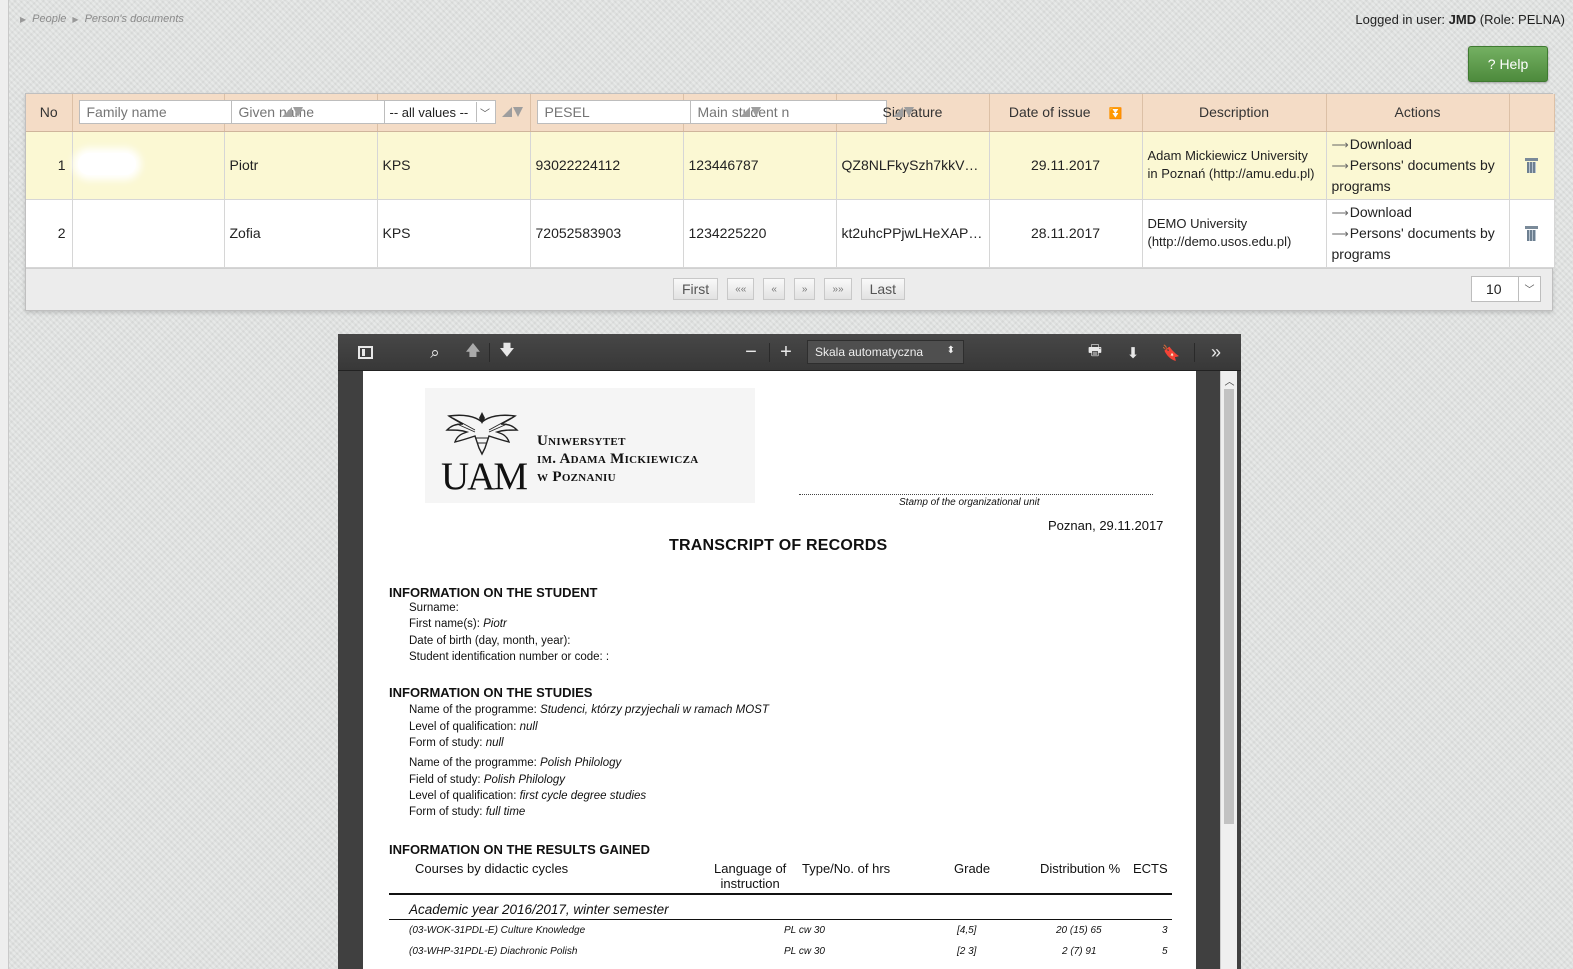 The height and width of the screenshot is (969, 1573). What do you see at coordinates (1506, 288) in the screenshot?
I see `page-size-select: 10 ﹀` at bounding box center [1506, 288].